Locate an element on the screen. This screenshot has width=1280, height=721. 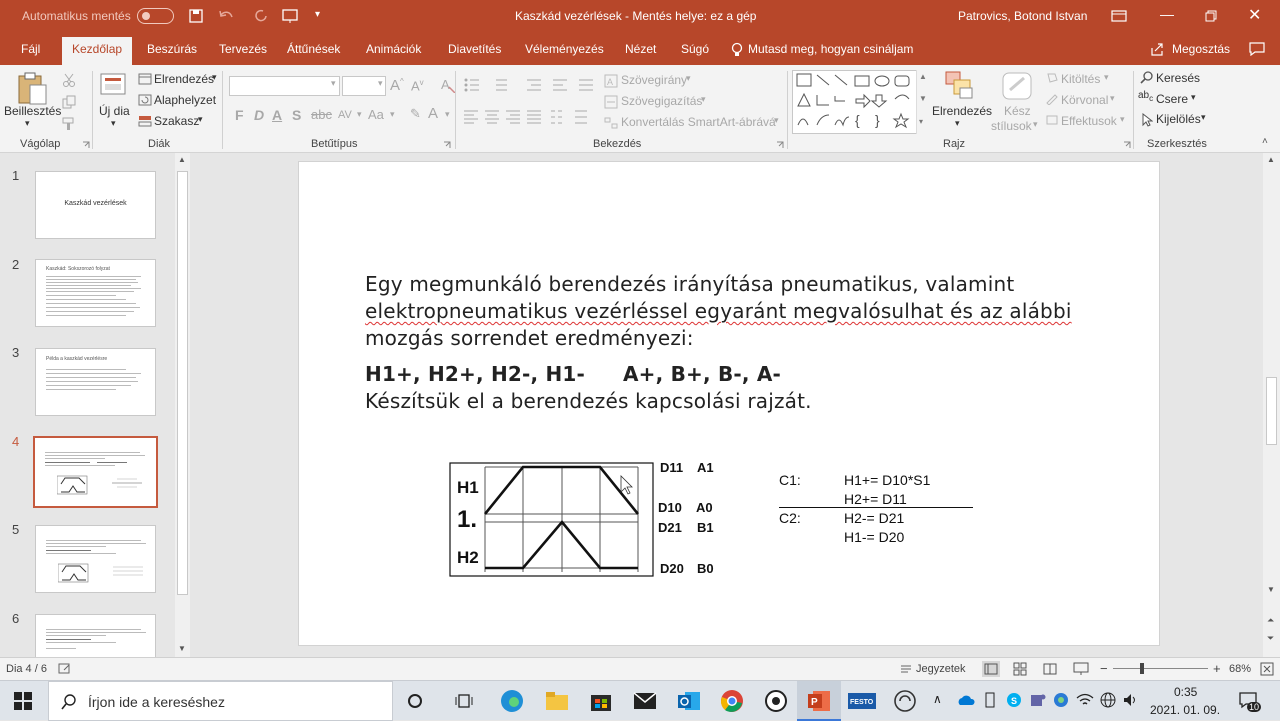
windows-start-icon is located at coordinates (23, 701).